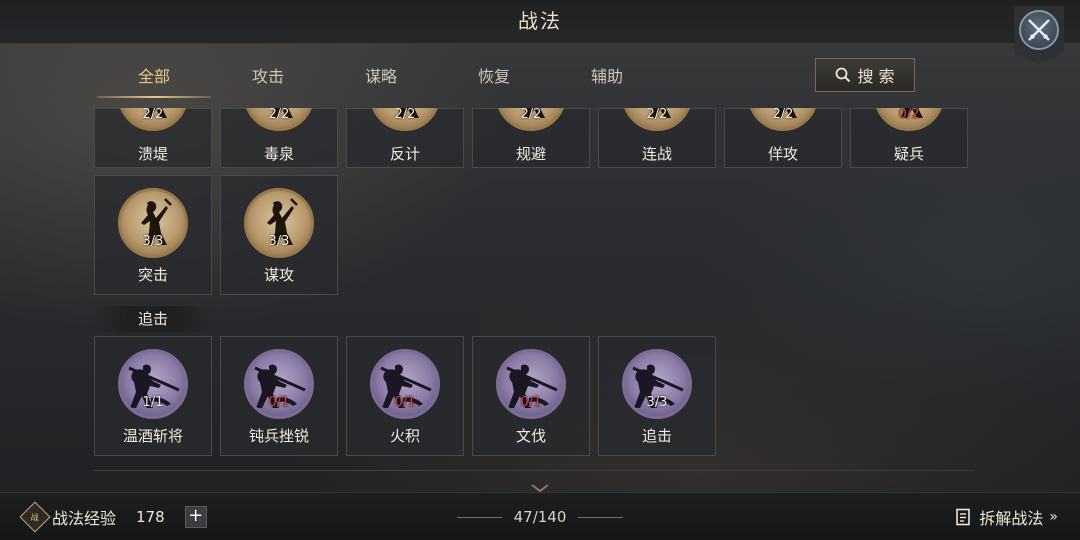  What do you see at coordinates (153, 138) in the screenshot?
I see `tactic-card: 2/2 溃堤` at bounding box center [153, 138].